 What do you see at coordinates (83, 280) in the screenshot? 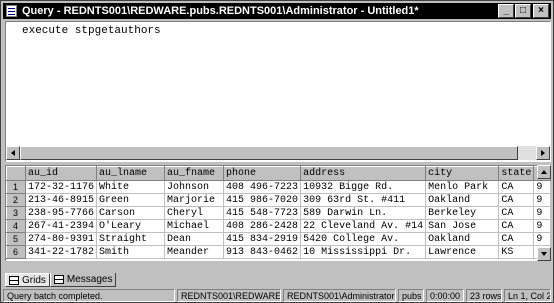
I see `tab-messages: Messages` at bounding box center [83, 280].